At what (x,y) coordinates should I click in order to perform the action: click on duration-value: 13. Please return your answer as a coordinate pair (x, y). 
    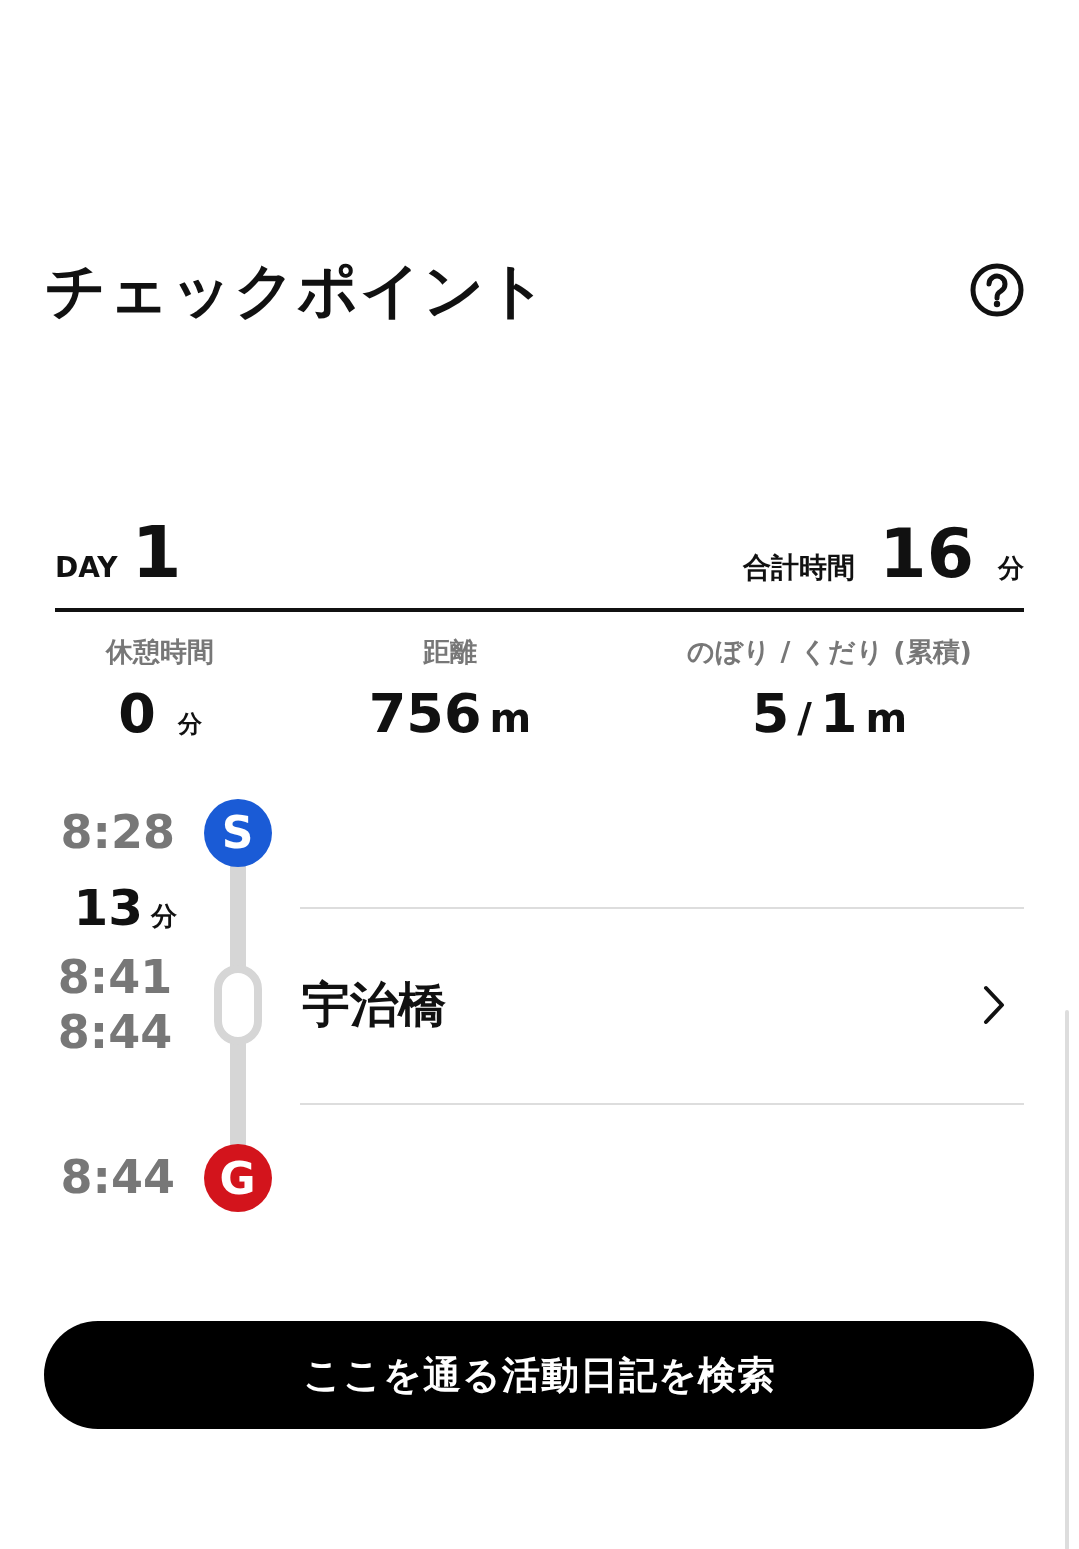
    Looking at the image, I should click on (108, 907).